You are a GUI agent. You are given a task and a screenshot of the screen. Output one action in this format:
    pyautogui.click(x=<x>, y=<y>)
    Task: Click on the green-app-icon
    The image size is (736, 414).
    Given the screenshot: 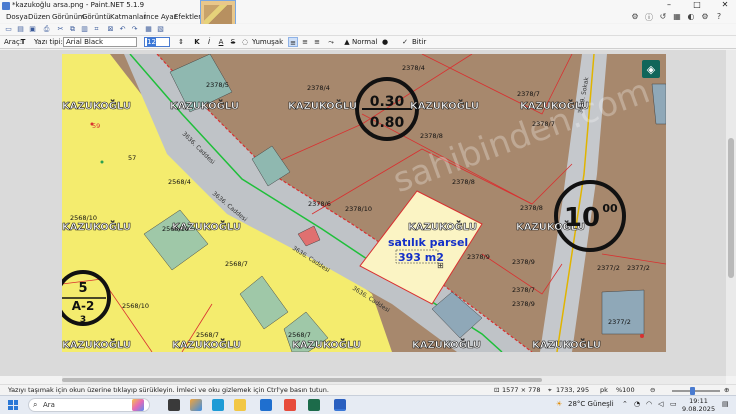 What is the action you would take?
    pyautogui.click(x=314, y=405)
    